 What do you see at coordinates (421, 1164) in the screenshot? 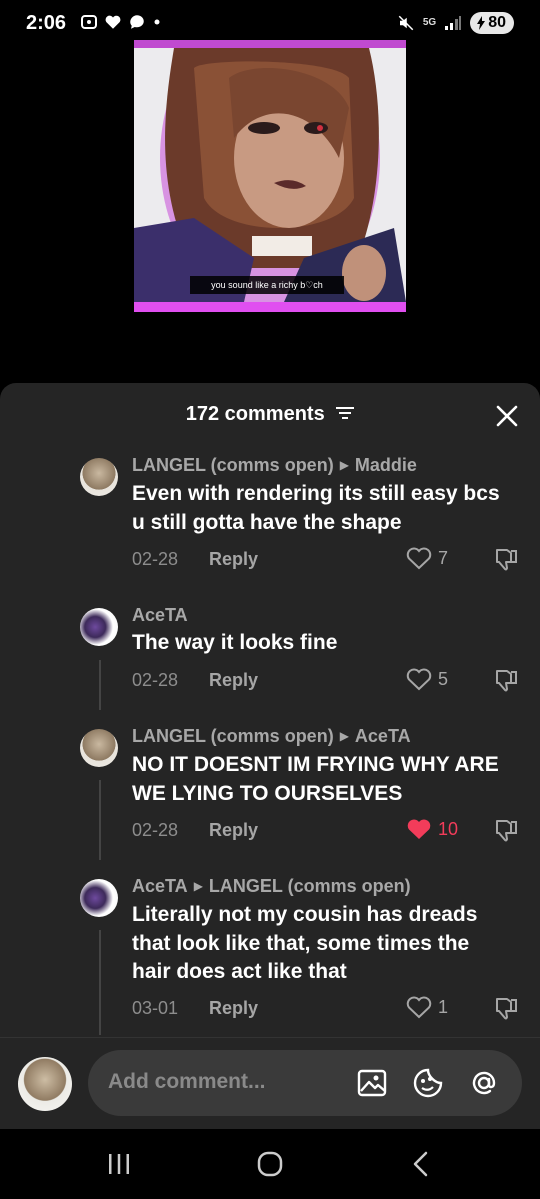
I see `back-icon` at bounding box center [421, 1164].